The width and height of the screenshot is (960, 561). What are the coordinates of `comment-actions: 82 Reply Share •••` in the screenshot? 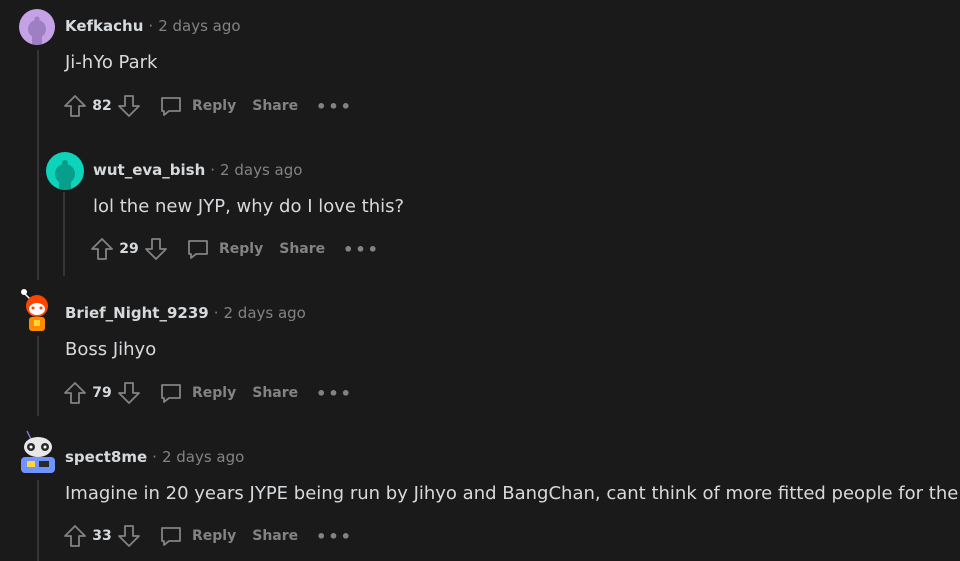 It's located at (207, 106).